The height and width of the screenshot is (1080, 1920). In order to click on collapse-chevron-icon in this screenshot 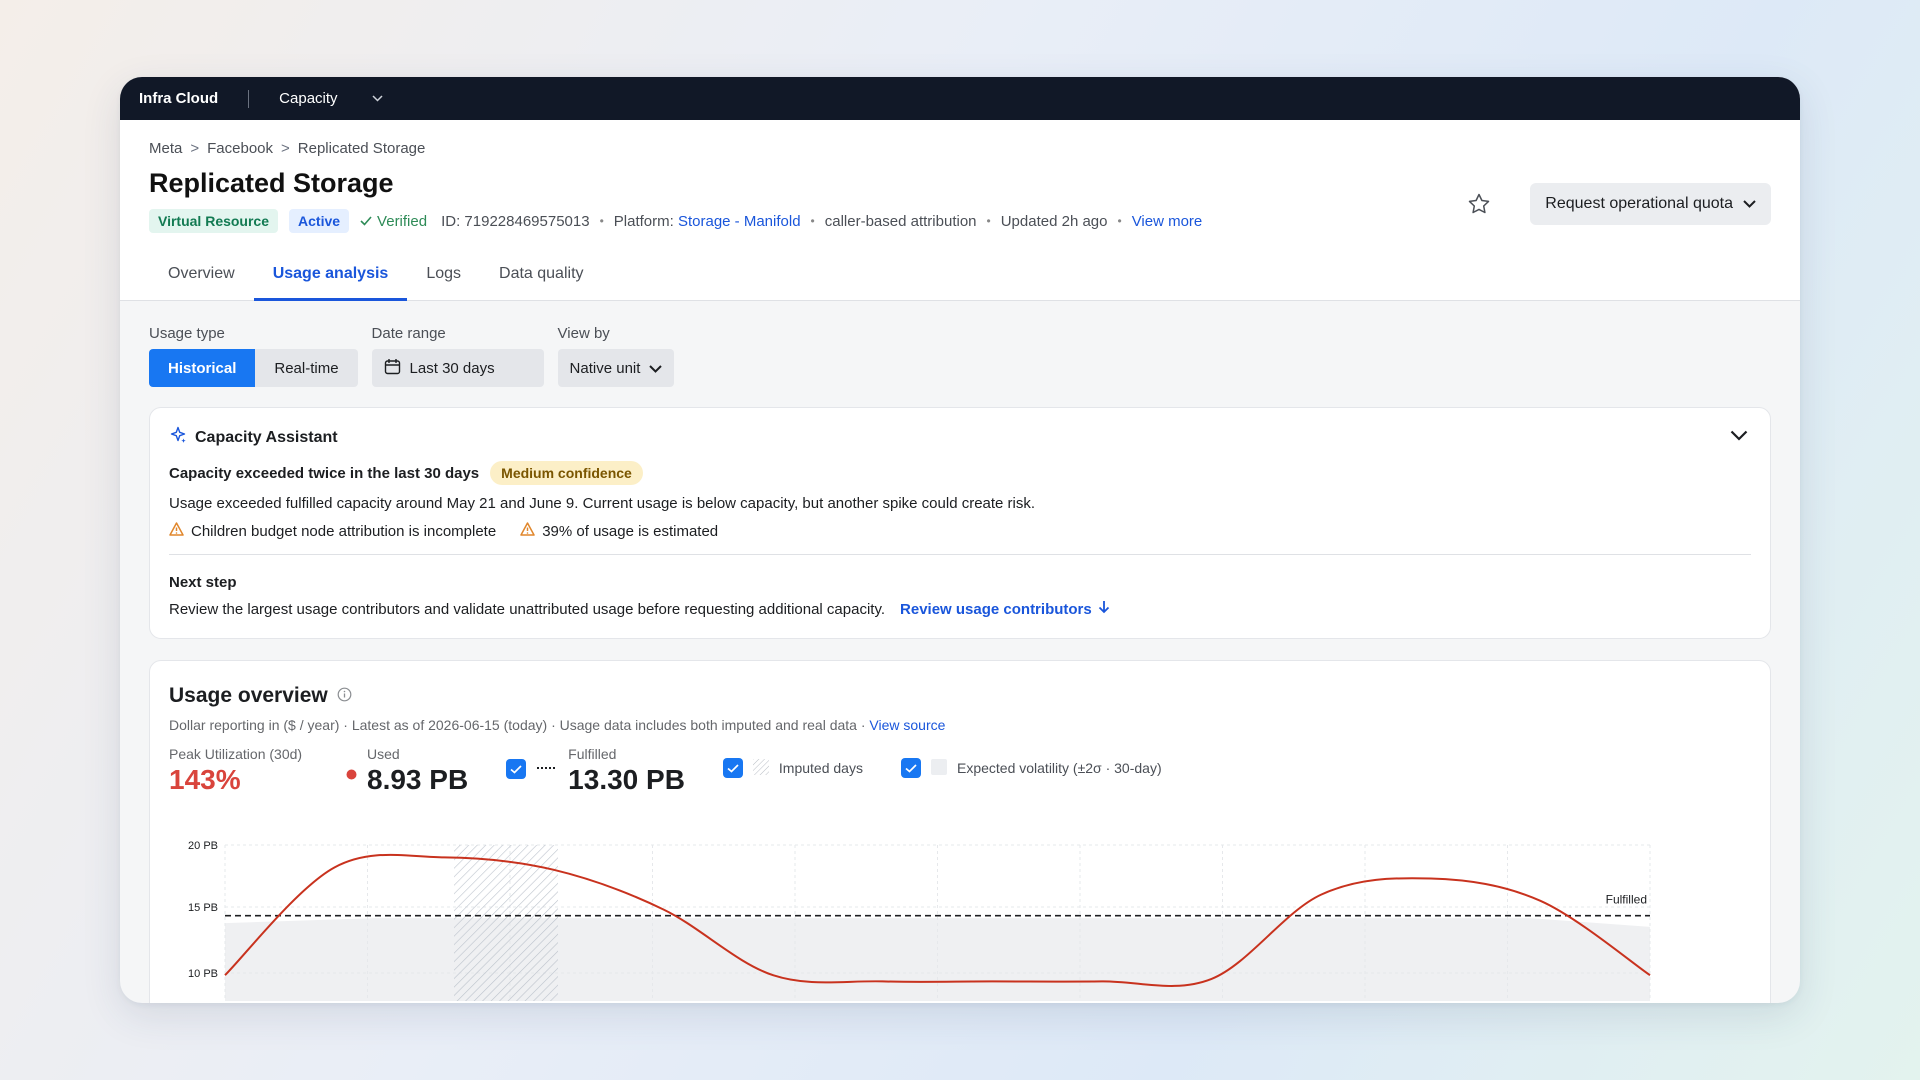, I will do `click(1739, 437)`.